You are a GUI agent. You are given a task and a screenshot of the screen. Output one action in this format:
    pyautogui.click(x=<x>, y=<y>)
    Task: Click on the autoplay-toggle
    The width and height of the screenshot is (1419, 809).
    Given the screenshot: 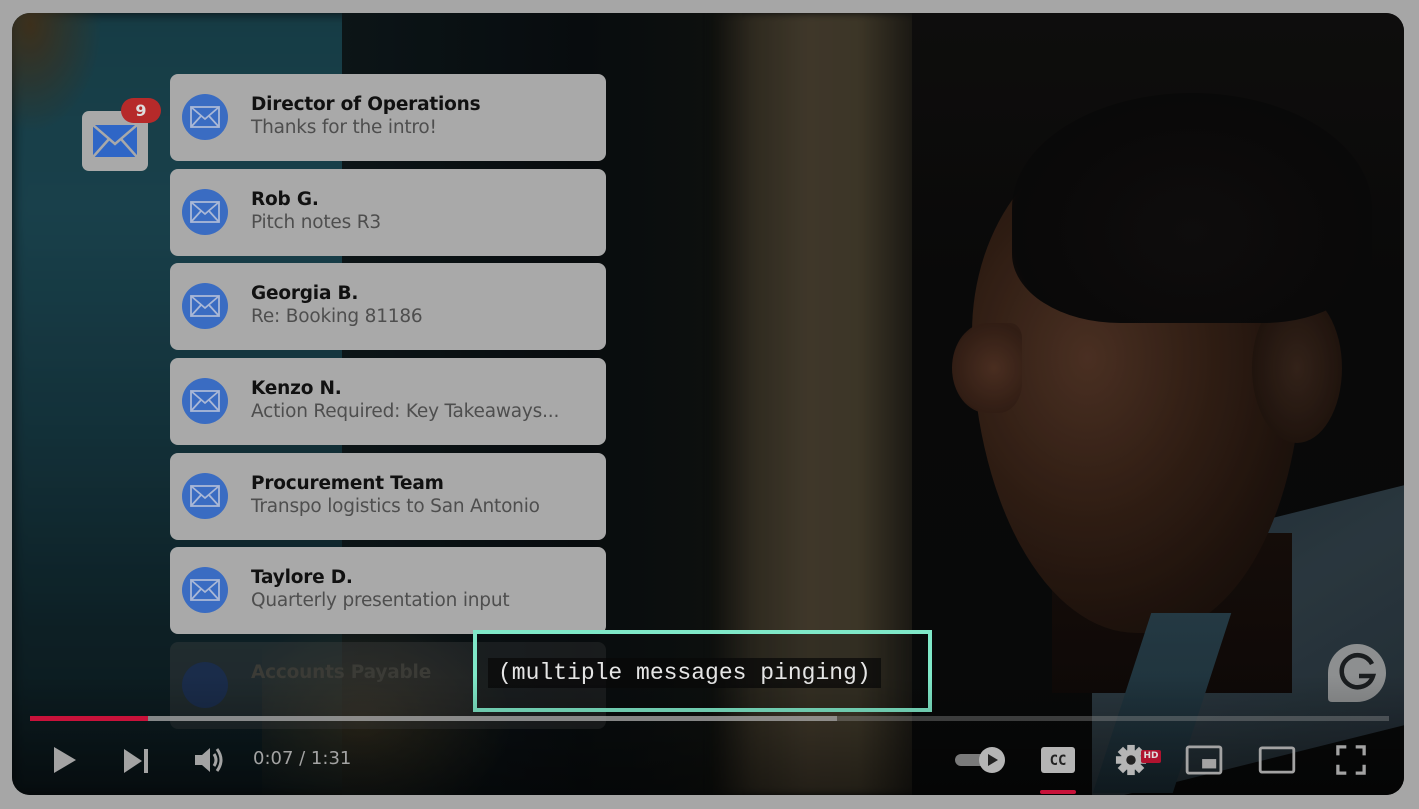 What is the action you would take?
    pyautogui.click(x=981, y=760)
    